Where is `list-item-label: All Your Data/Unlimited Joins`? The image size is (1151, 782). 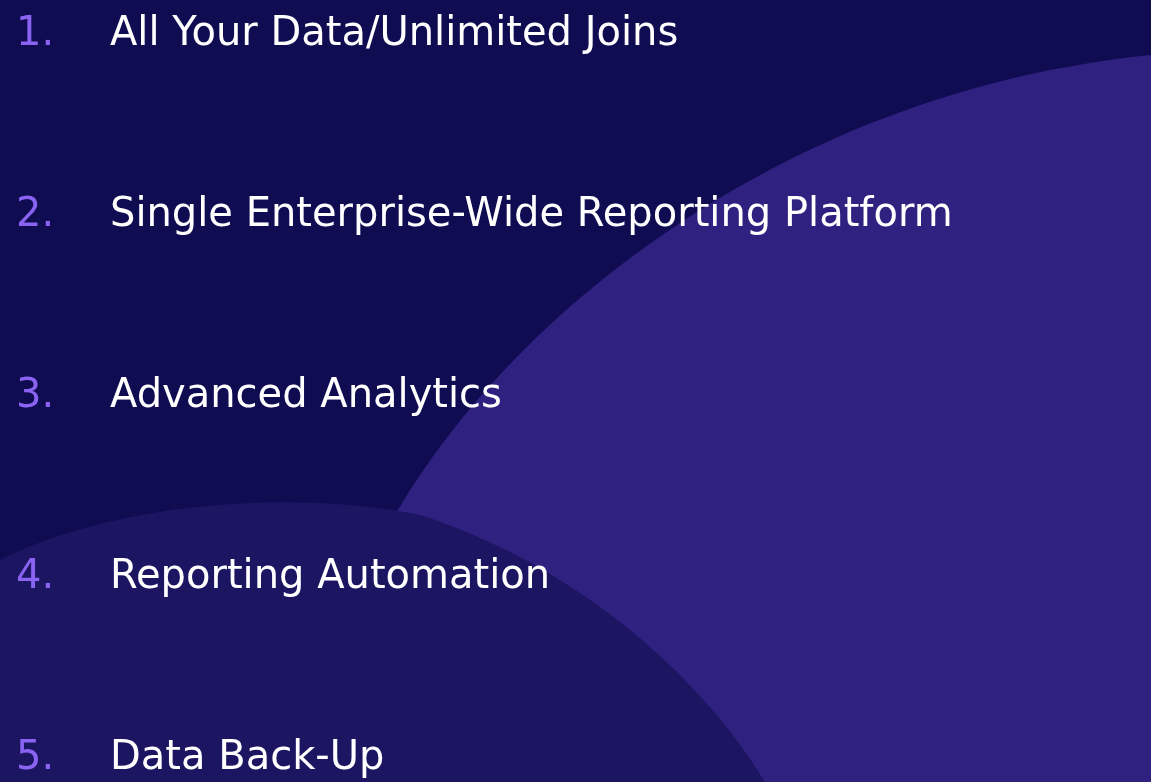
list-item-label: All Your Data/Unlimited Joins is located at coordinates (394, 31).